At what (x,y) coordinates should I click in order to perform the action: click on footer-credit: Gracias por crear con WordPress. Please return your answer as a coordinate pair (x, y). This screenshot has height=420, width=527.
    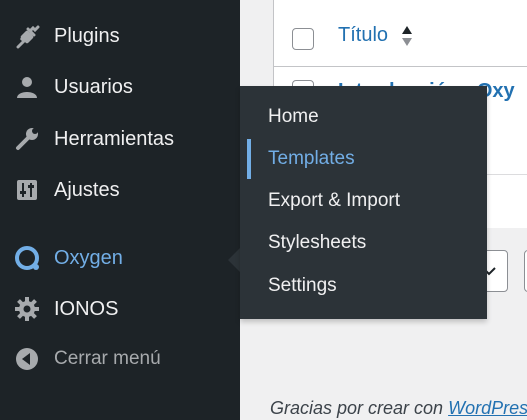
    Looking at the image, I should click on (398, 408).